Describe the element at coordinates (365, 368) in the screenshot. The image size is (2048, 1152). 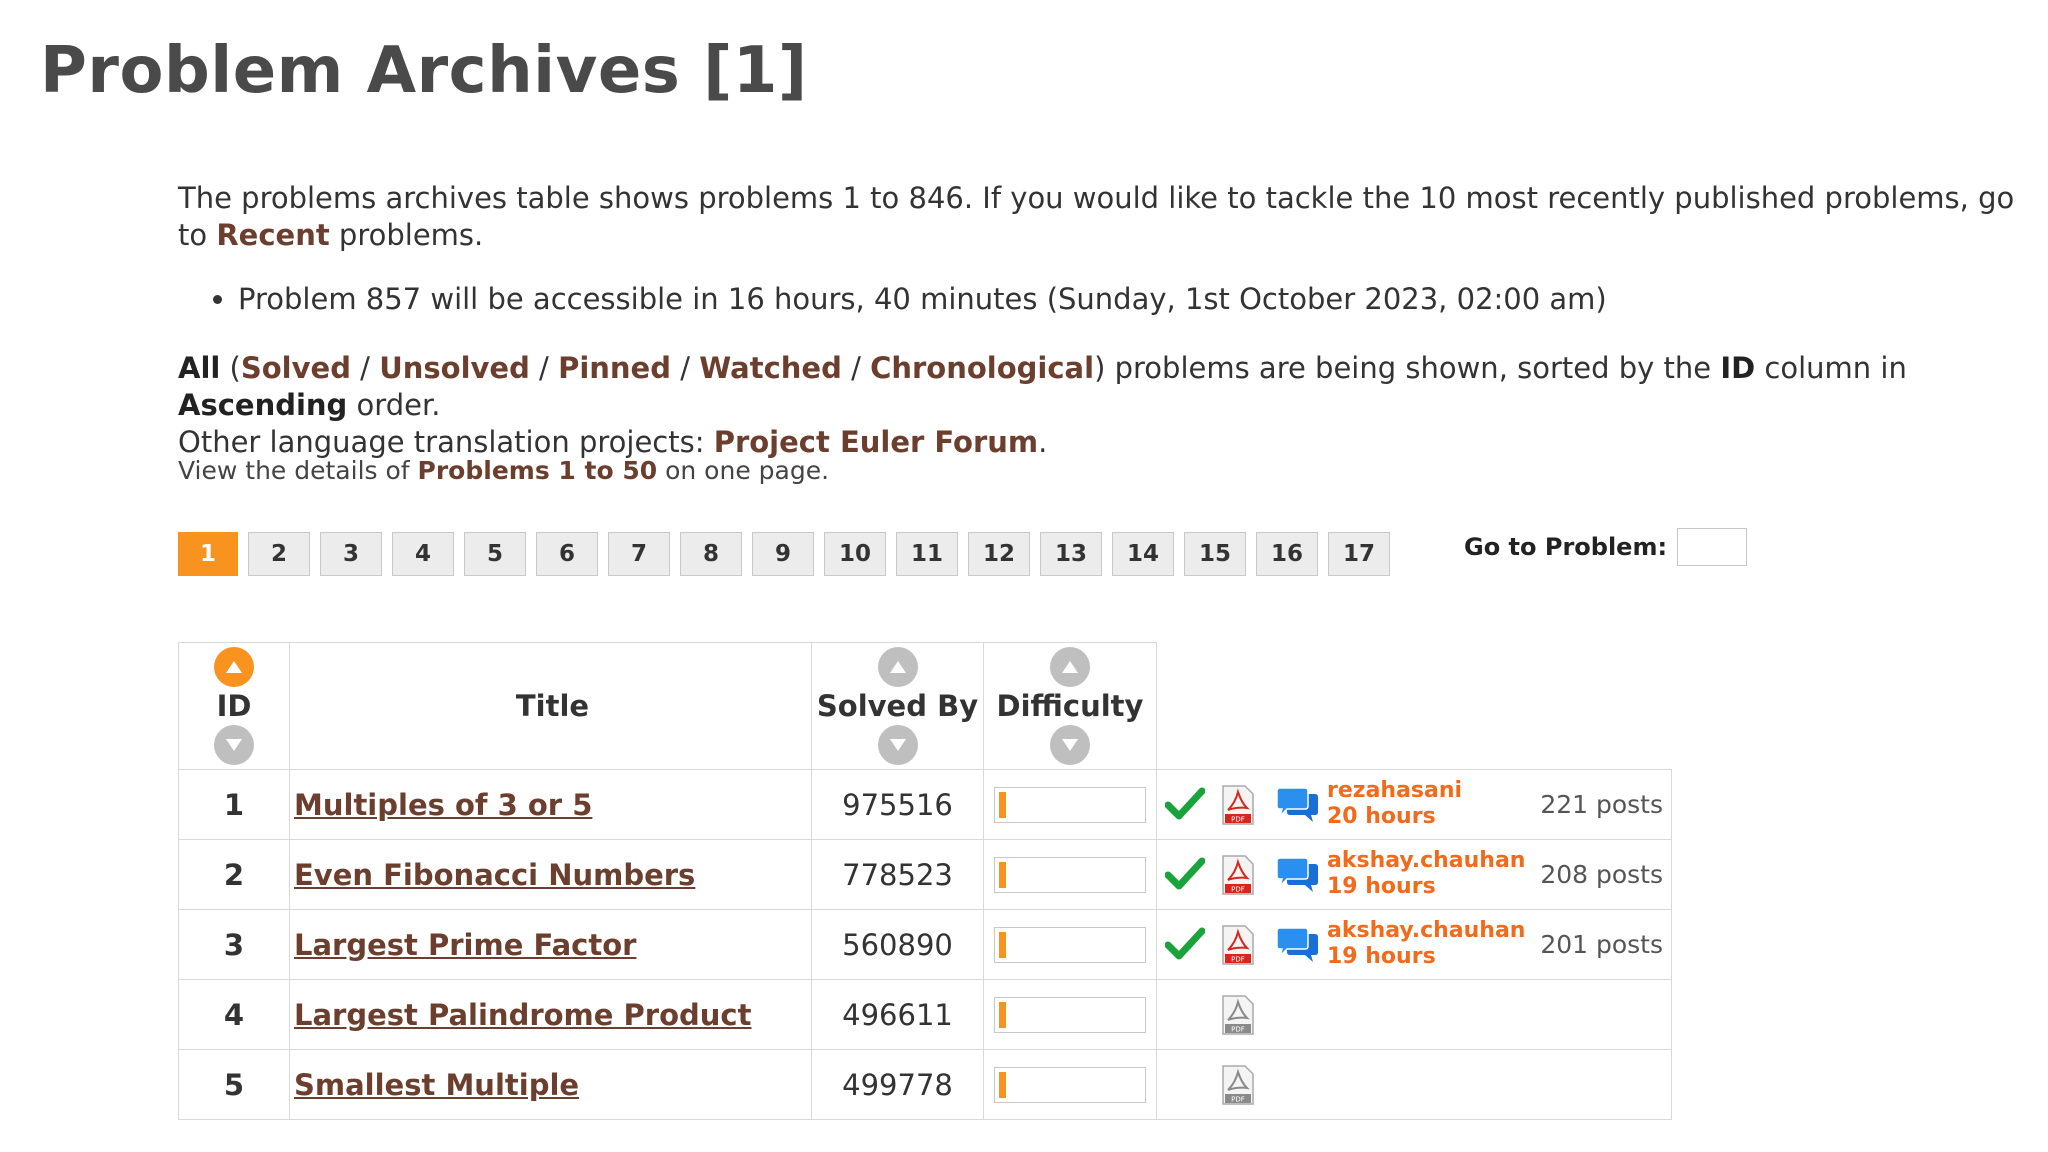
I see `filter-sep-1: /` at that location.